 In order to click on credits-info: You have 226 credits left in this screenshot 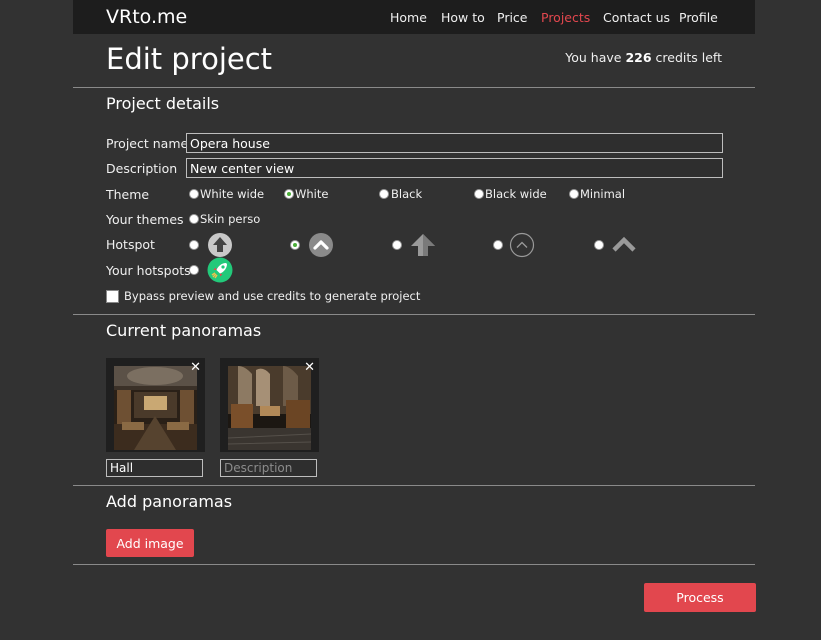, I will do `click(643, 57)`.